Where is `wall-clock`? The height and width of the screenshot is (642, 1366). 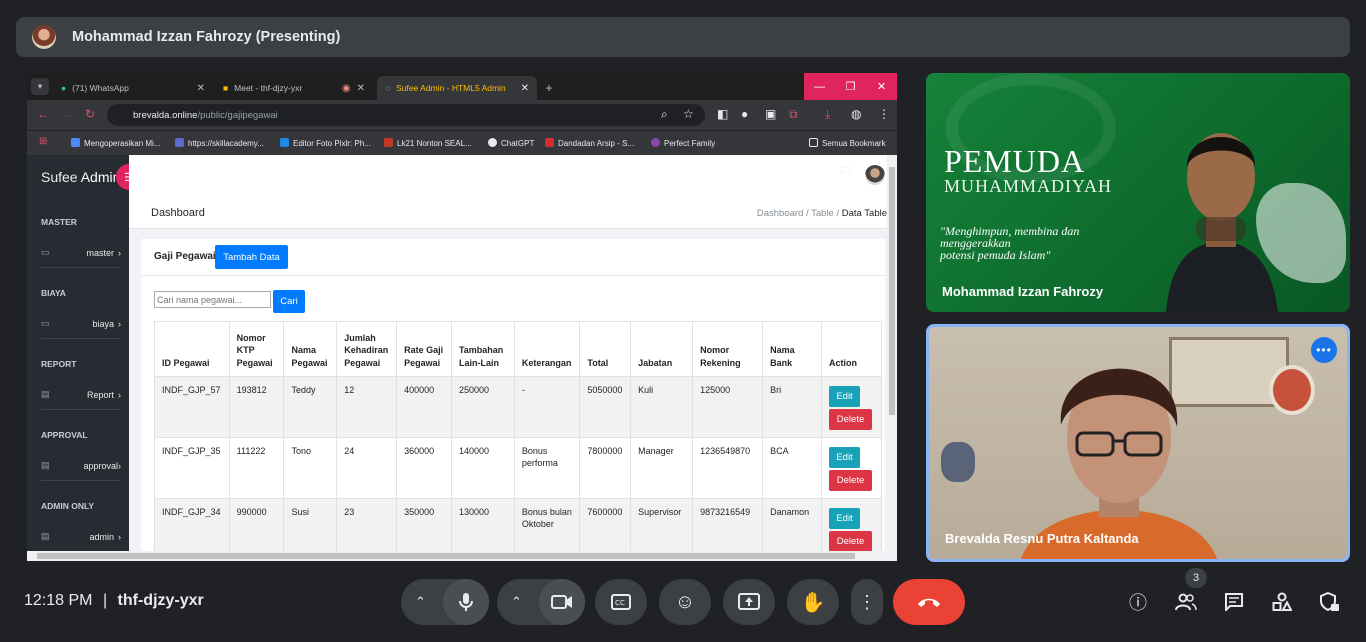
wall-clock is located at coordinates (1292, 390).